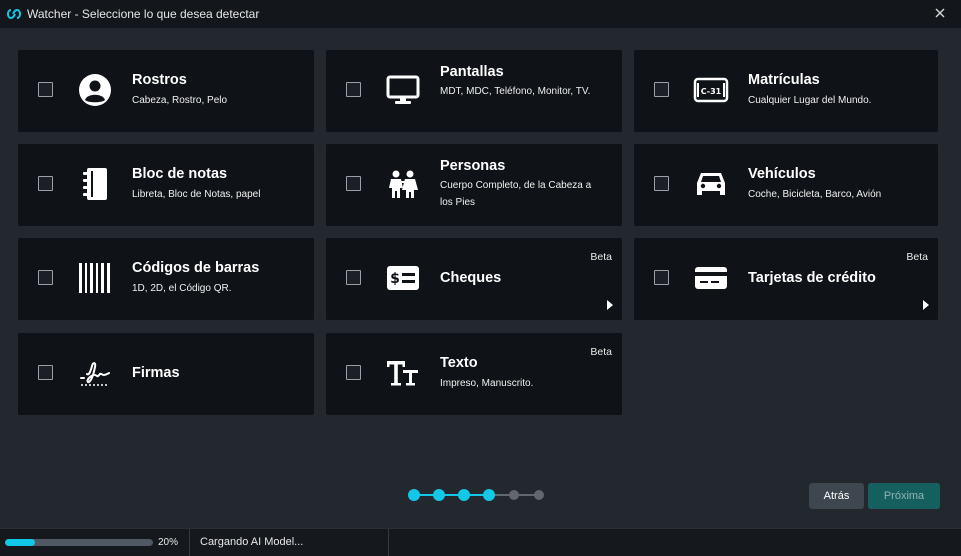 The height and width of the screenshot is (556, 961). What do you see at coordinates (95, 184) in the screenshot?
I see `notebook-icon` at bounding box center [95, 184].